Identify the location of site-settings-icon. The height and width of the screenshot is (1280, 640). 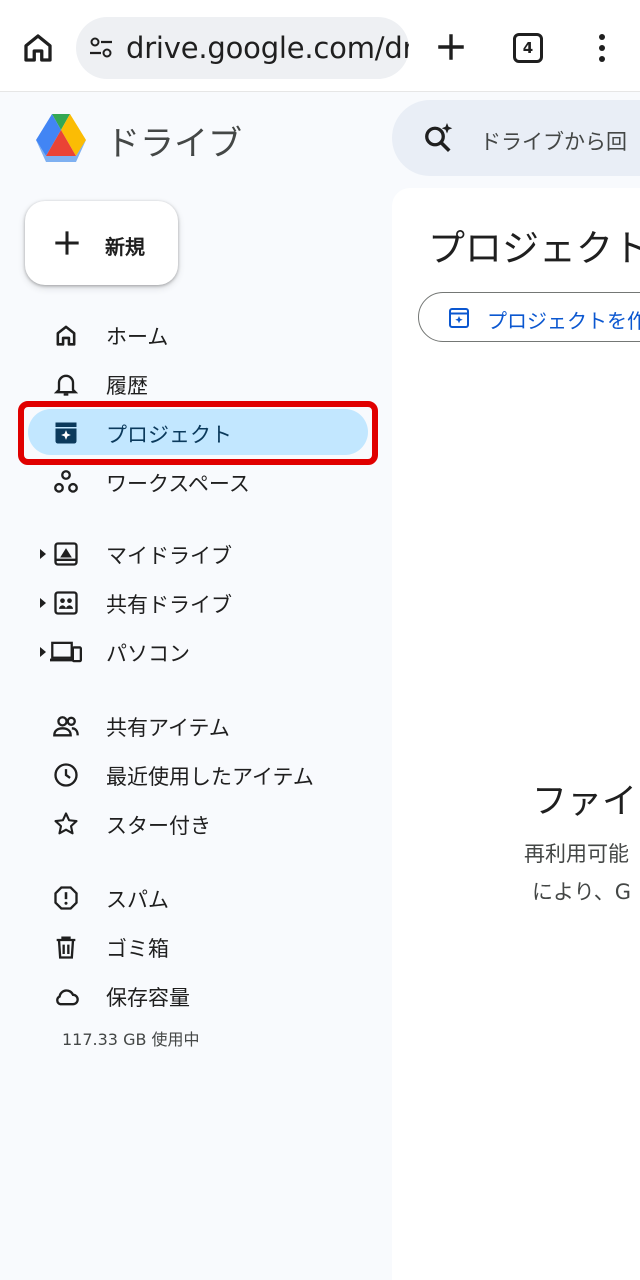
(101, 48).